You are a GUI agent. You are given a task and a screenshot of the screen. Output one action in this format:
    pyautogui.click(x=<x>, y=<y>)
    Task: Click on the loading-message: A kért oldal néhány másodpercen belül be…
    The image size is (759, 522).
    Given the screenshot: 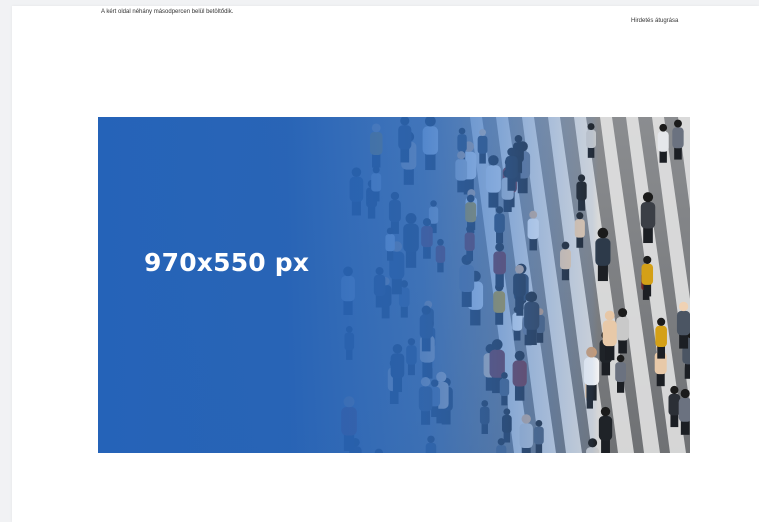 What is the action you would take?
    pyautogui.click(x=167, y=12)
    